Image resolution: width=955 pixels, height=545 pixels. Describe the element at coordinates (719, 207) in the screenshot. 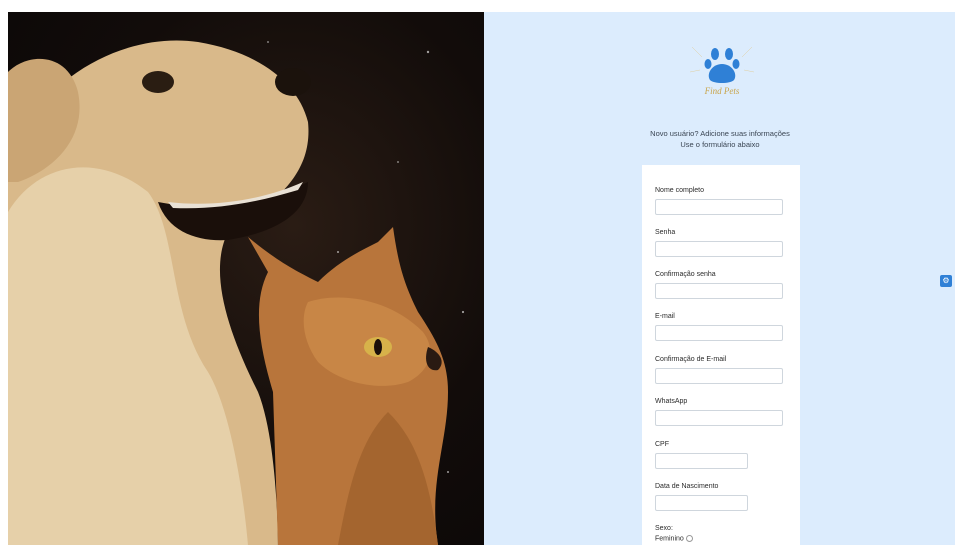

I see `nome-completo-input` at that location.